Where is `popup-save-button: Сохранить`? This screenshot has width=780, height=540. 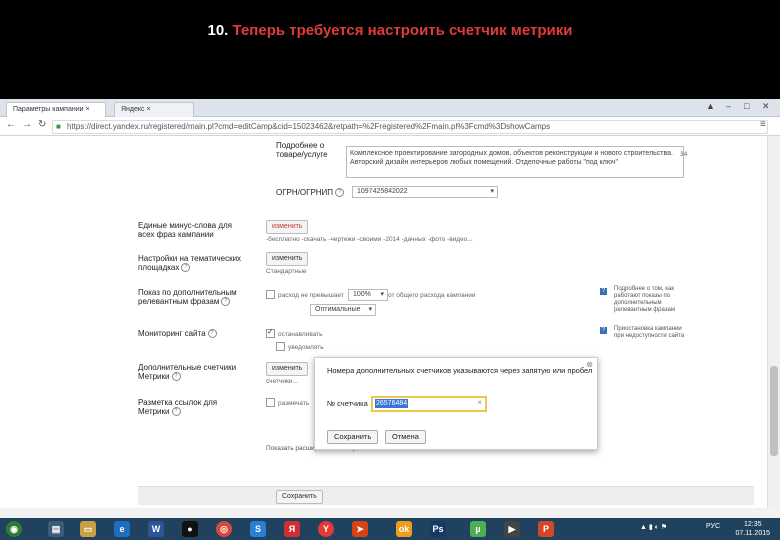 popup-save-button: Сохранить is located at coordinates (353, 437).